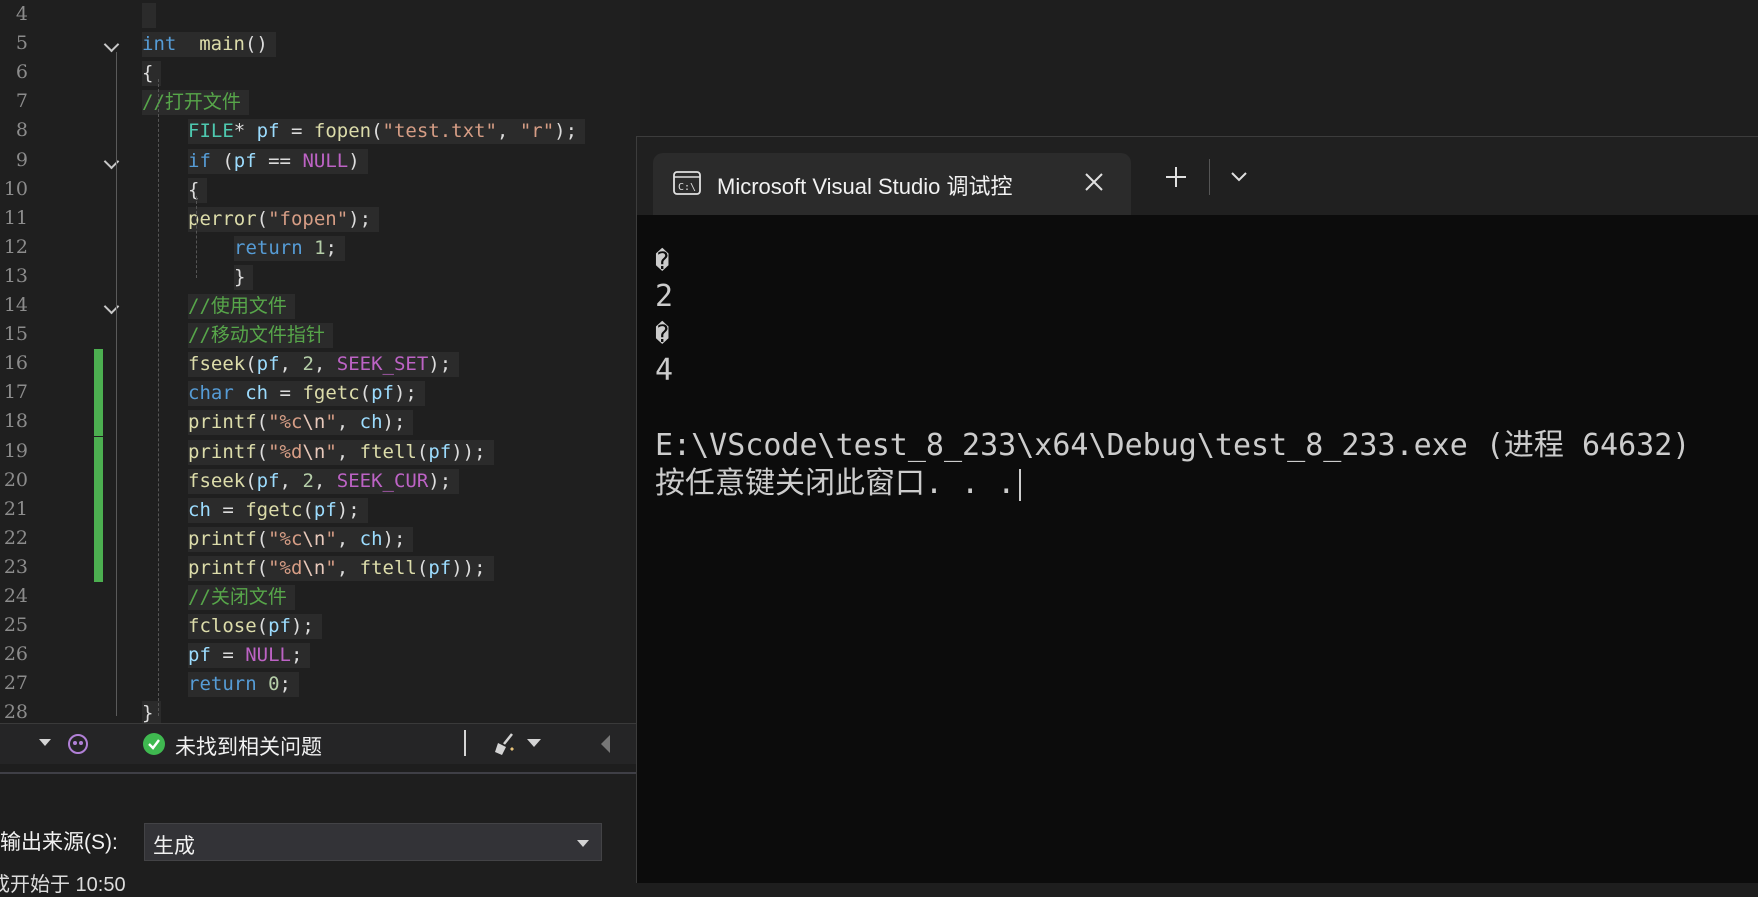 Image resolution: width=1758 pixels, height=897 pixels. Describe the element at coordinates (274, 684) in the screenshot. I see `code-token: 0` at that location.